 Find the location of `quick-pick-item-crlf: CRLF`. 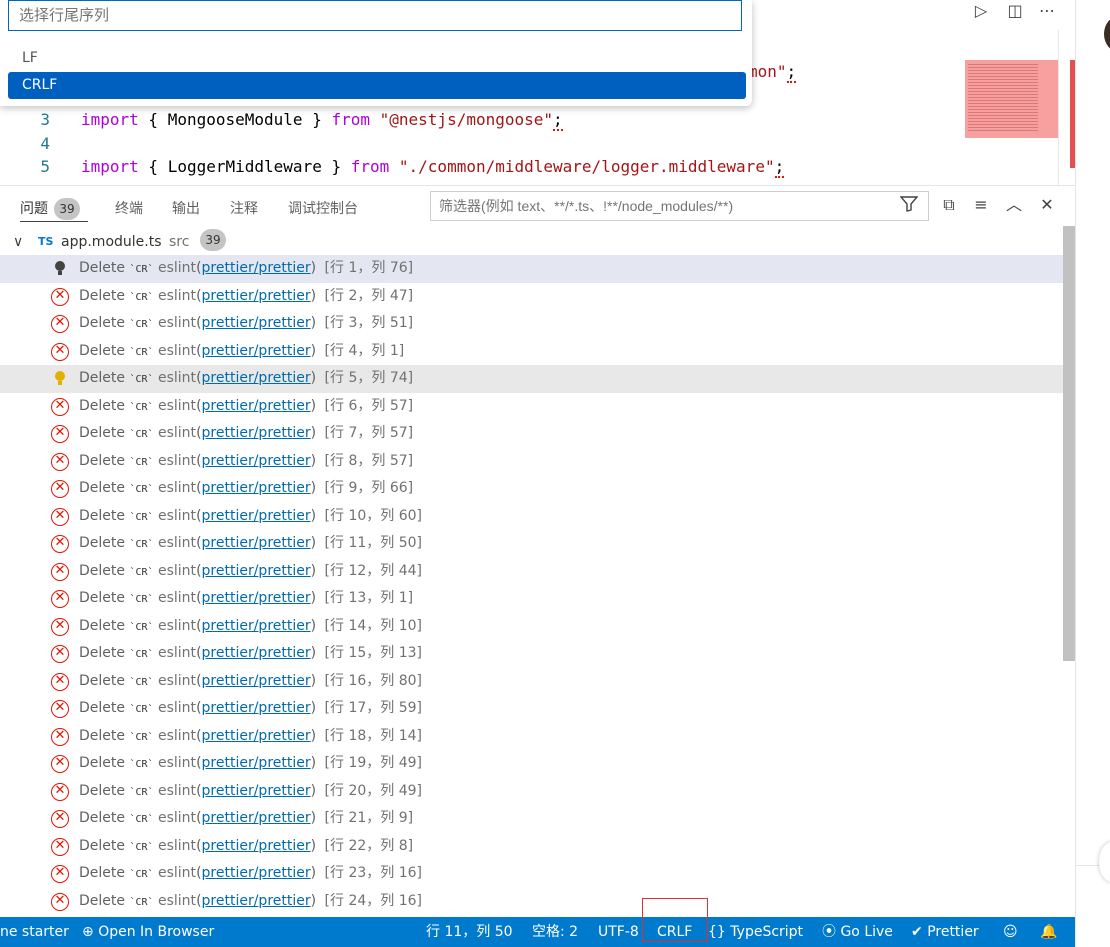

quick-pick-item-crlf: CRLF is located at coordinates (377, 85).